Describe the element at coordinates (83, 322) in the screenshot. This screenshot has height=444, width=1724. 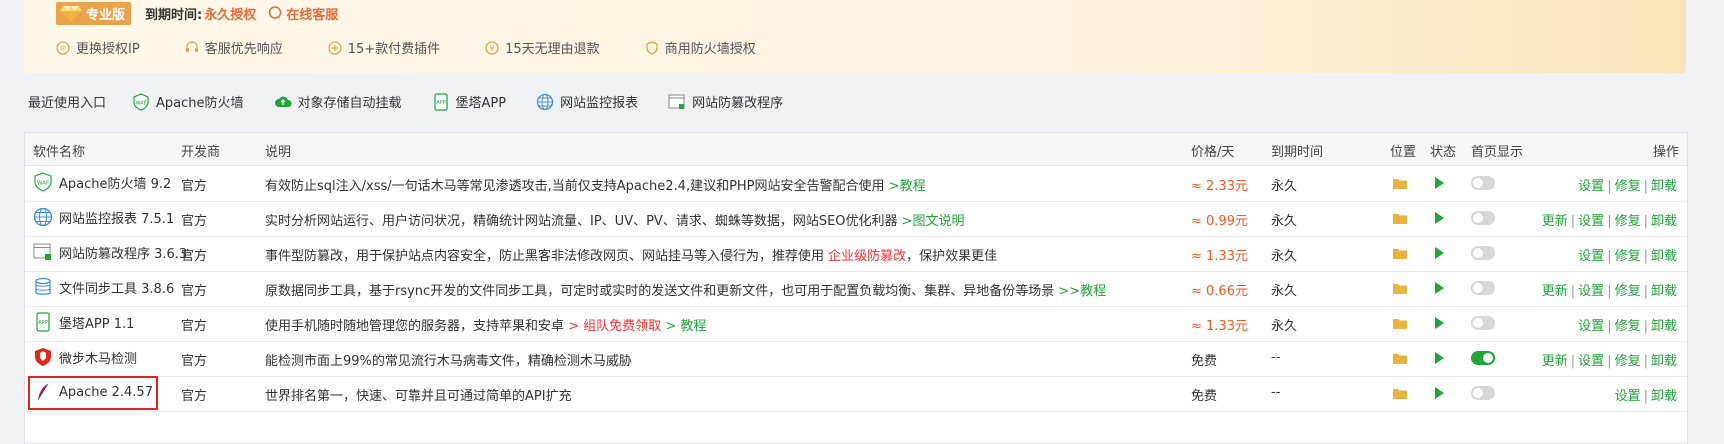
I see `software-name-cell: APP 堡塔APP 1.1` at that location.